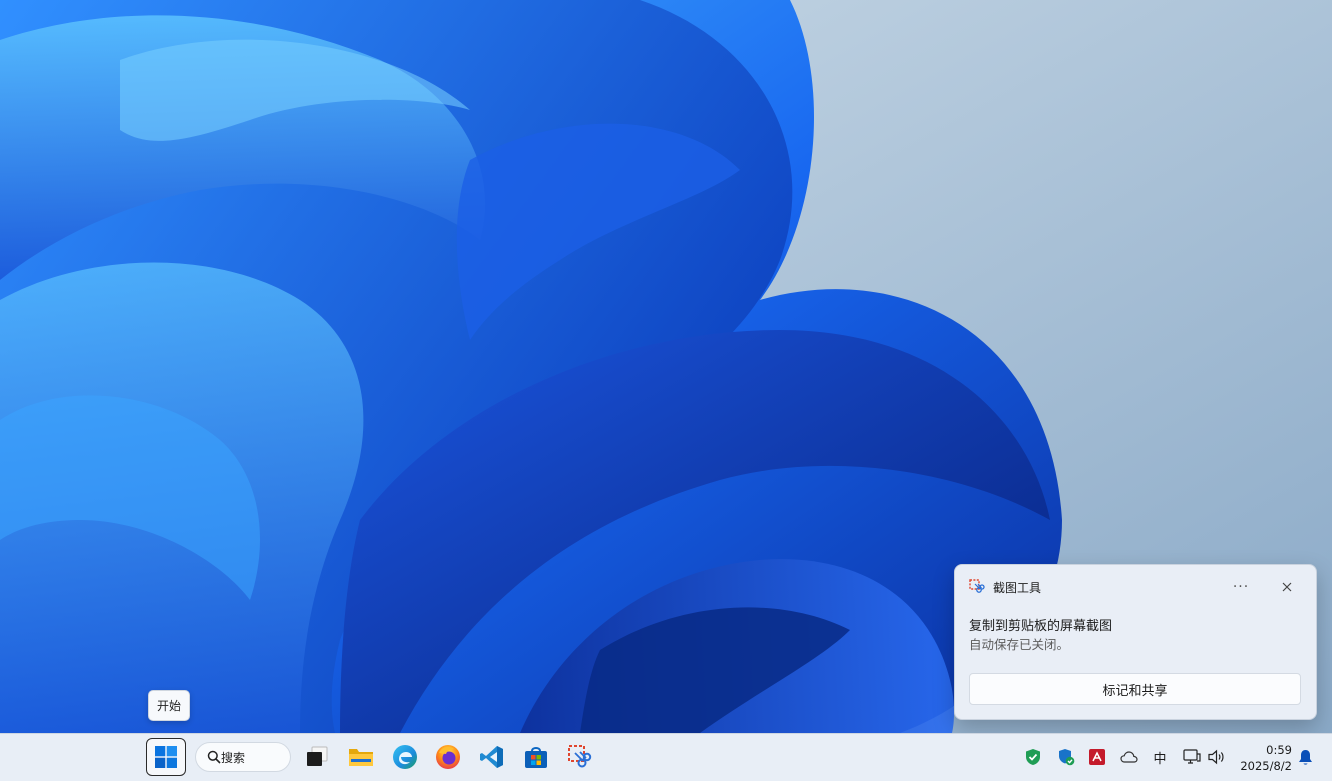 This screenshot has height=781, width=1332. I want to click on more-options-icon: ···, so click(1241, 587).